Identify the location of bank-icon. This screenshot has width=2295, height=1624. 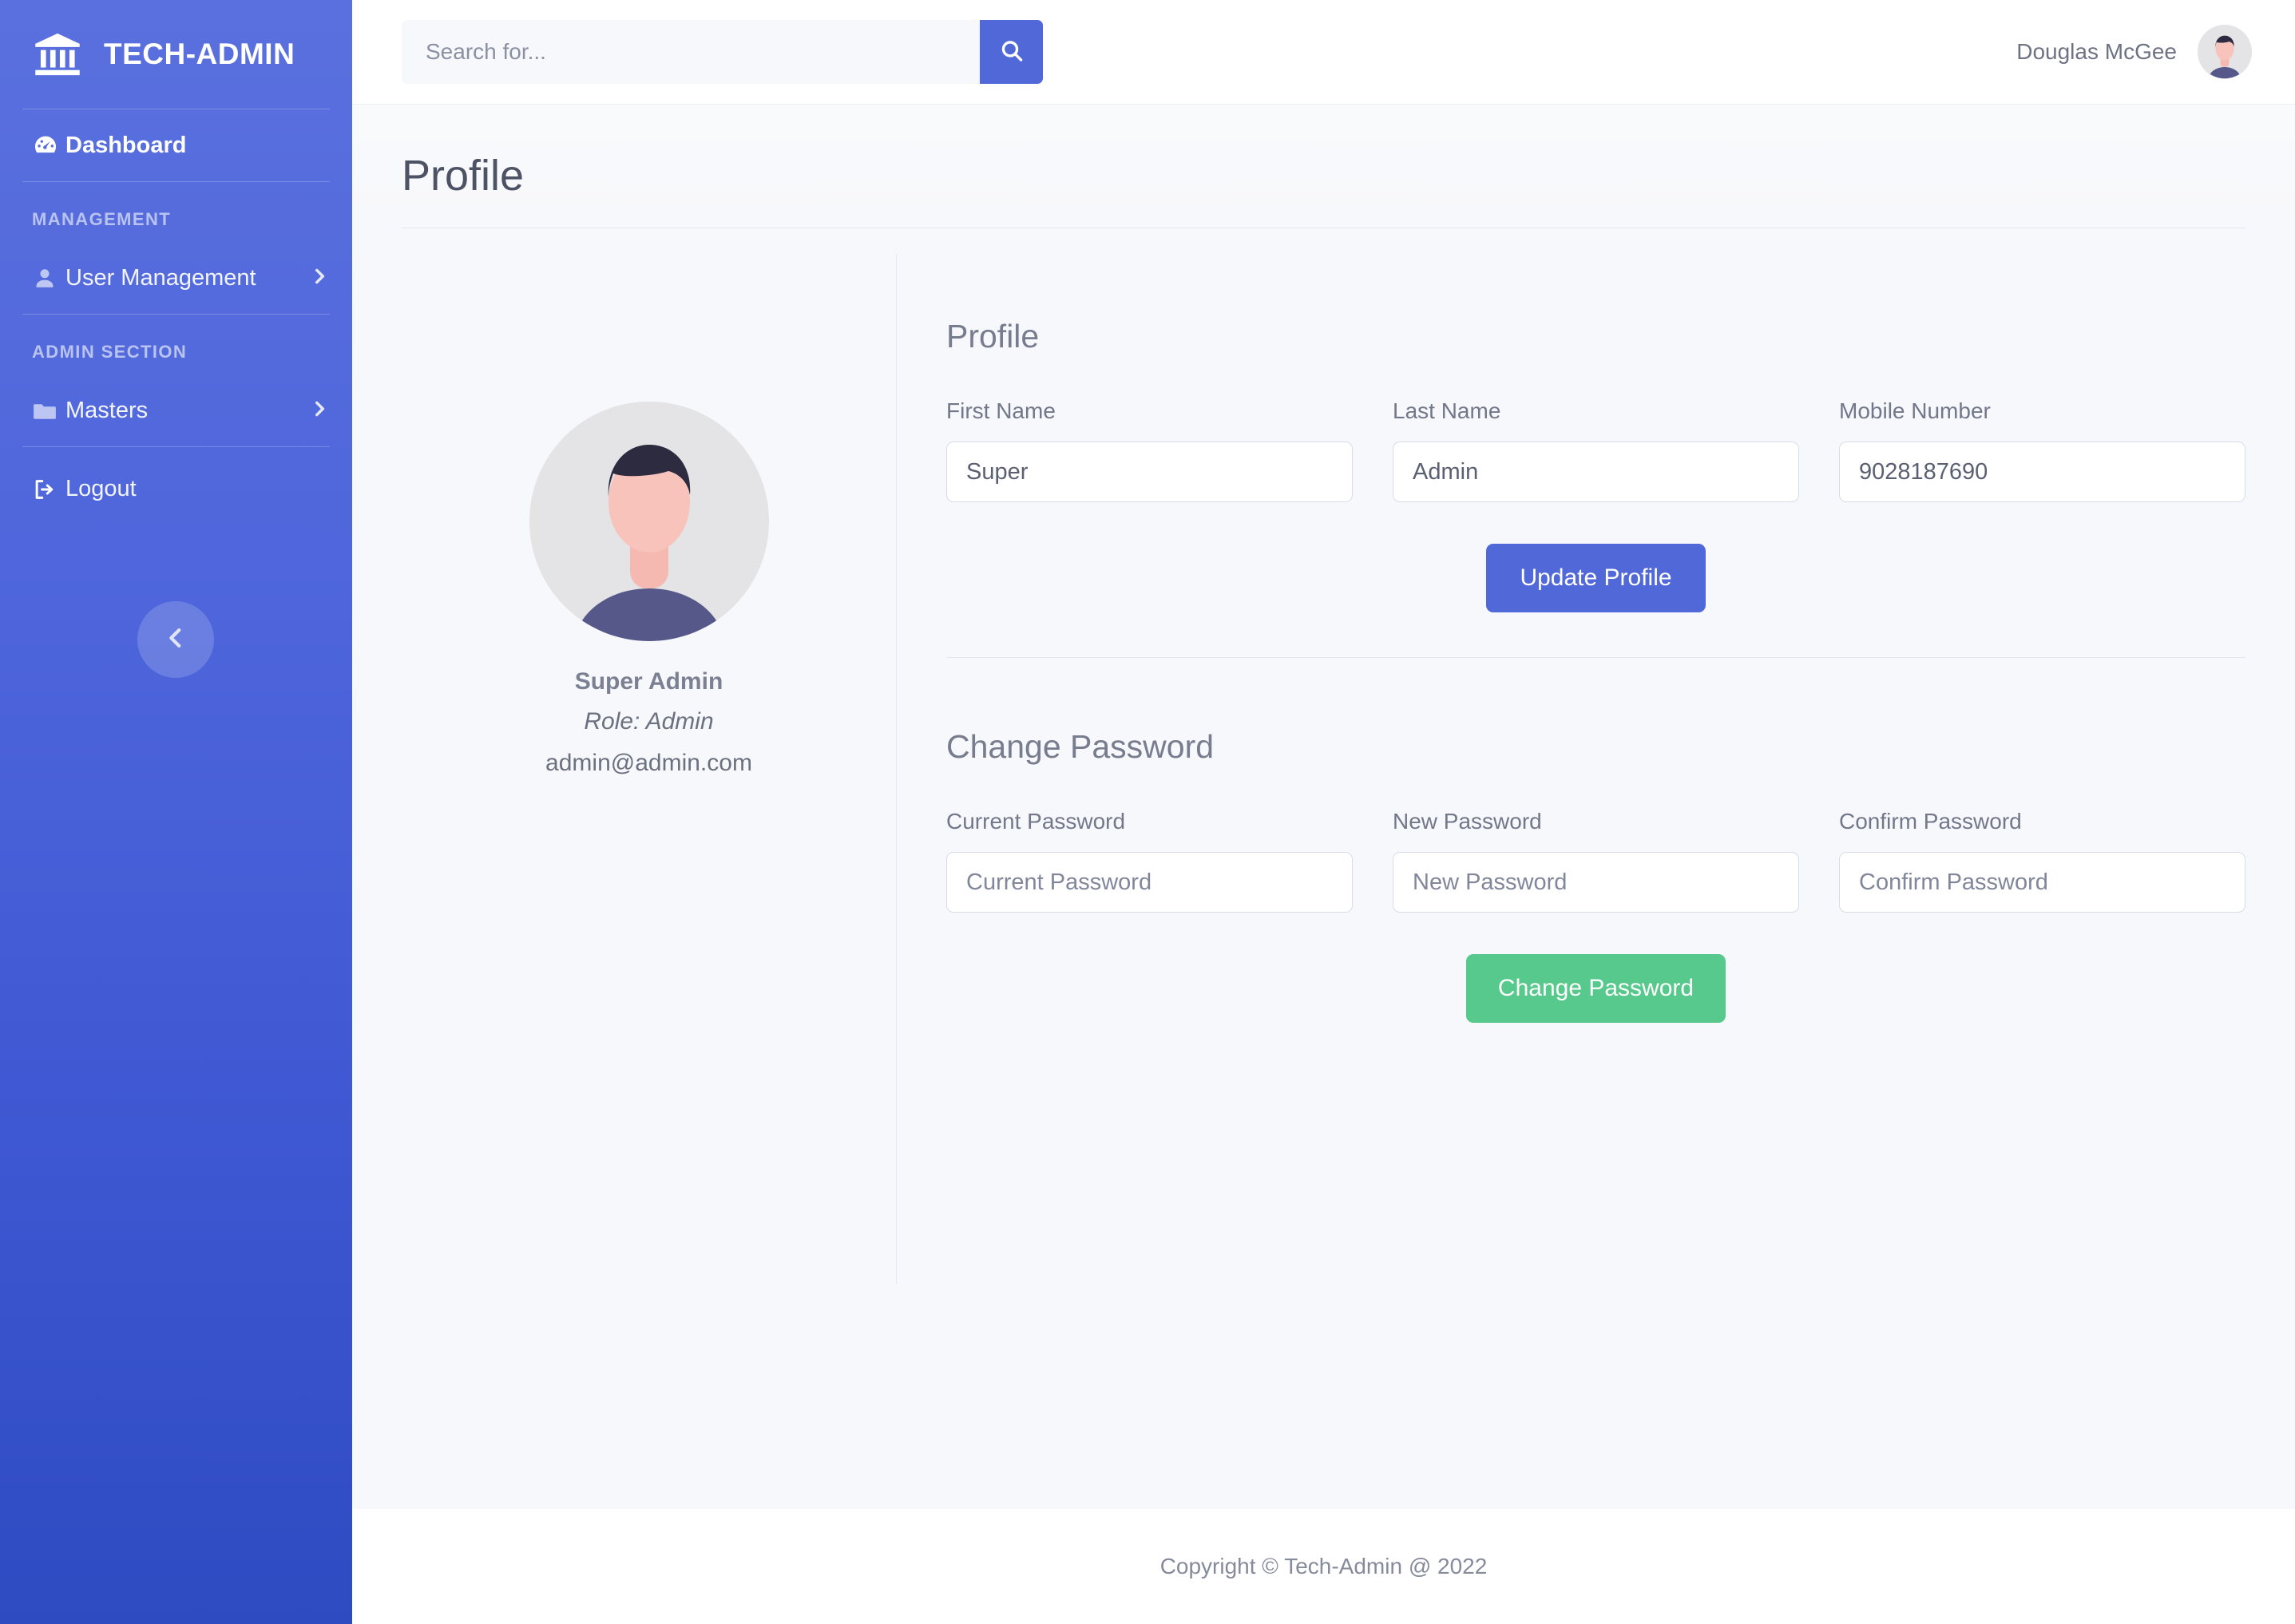
(57, 55).